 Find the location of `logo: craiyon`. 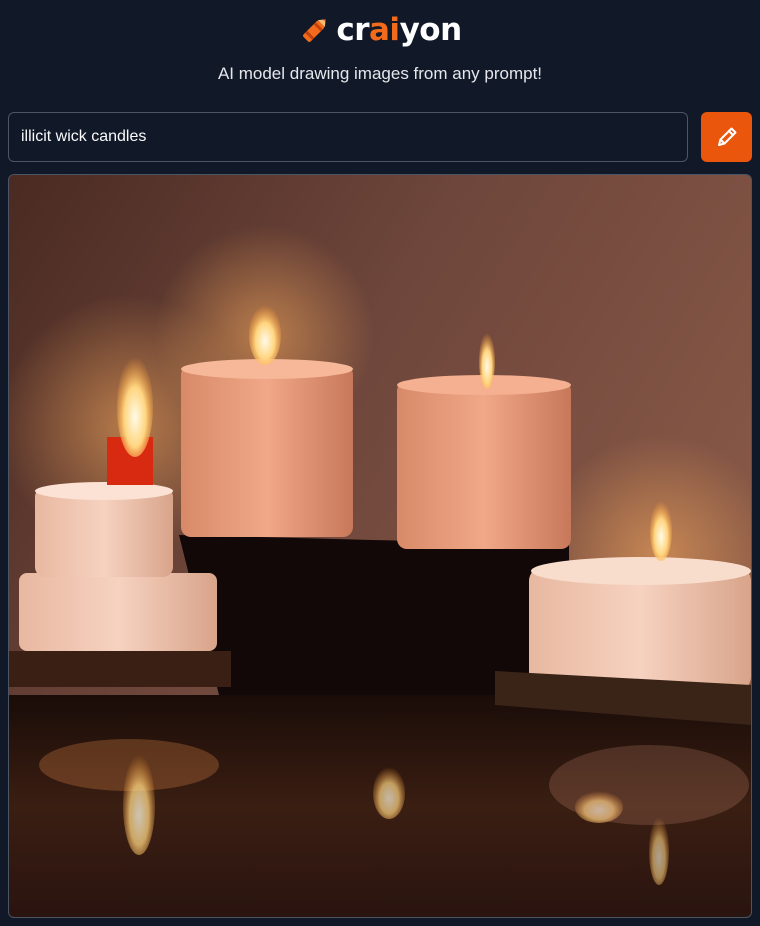

logo: craiyon is located at coordinates (380, 30).